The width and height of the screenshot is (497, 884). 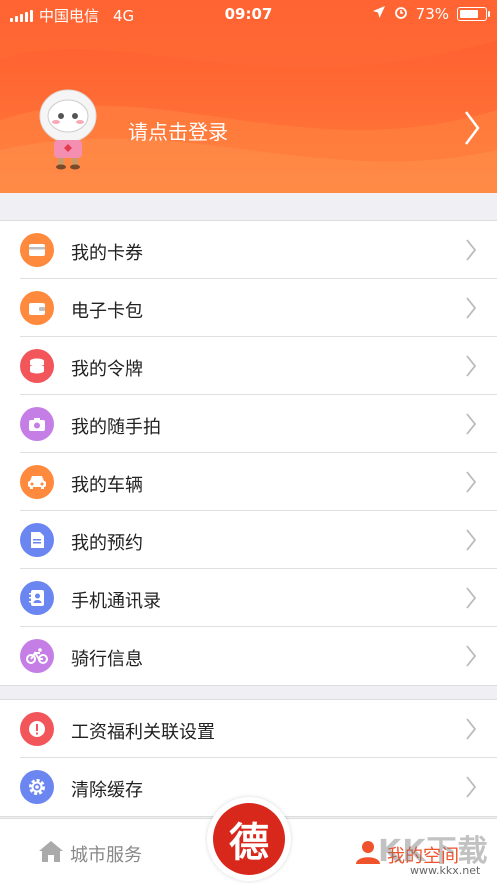 What do you see at coordinates (106, 855) in the screenshot?
I see `tab-city-services-label: 城市服务` at bounding box center [106, 855].